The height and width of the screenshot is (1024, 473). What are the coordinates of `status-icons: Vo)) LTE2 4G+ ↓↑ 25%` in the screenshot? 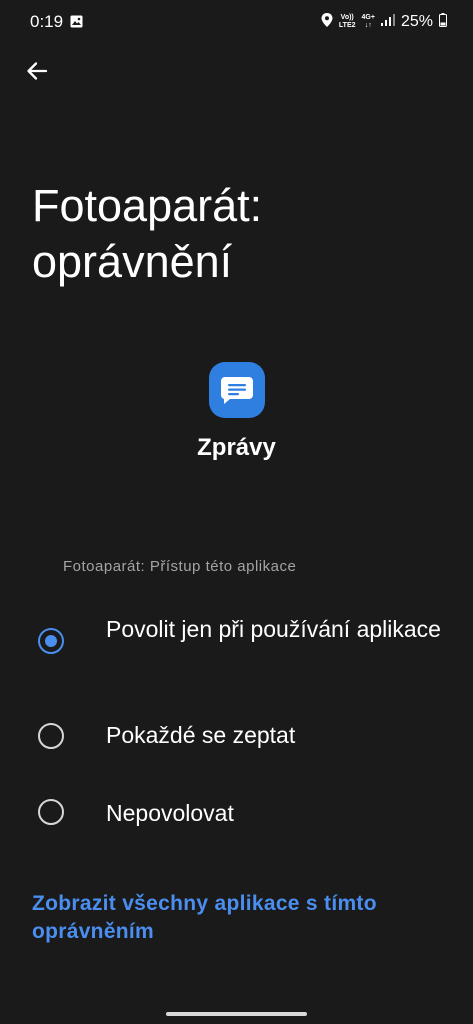 It's located at (384, 22).